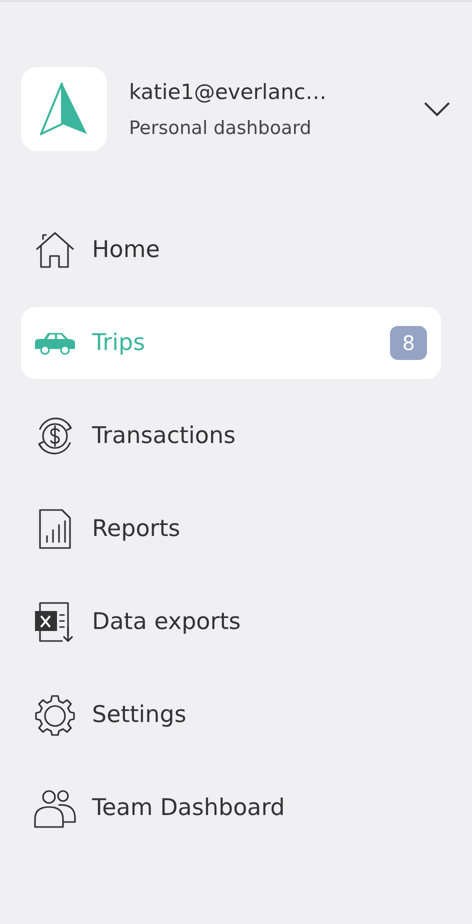 This screenshot has height=924, width=472. Describe the element at coordinates (64, 109) in the screenshot. I see `logo-icon` at that location.